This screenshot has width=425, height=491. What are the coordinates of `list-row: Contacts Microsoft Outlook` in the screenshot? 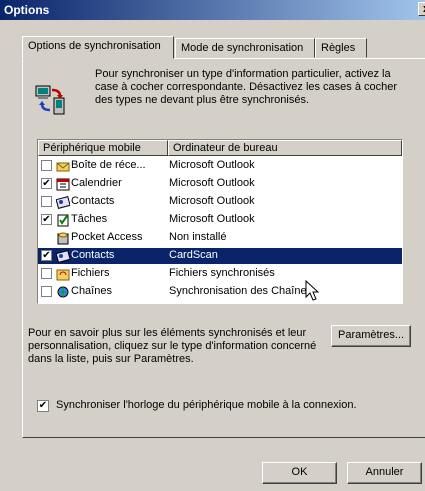 It's located at (220, 202).